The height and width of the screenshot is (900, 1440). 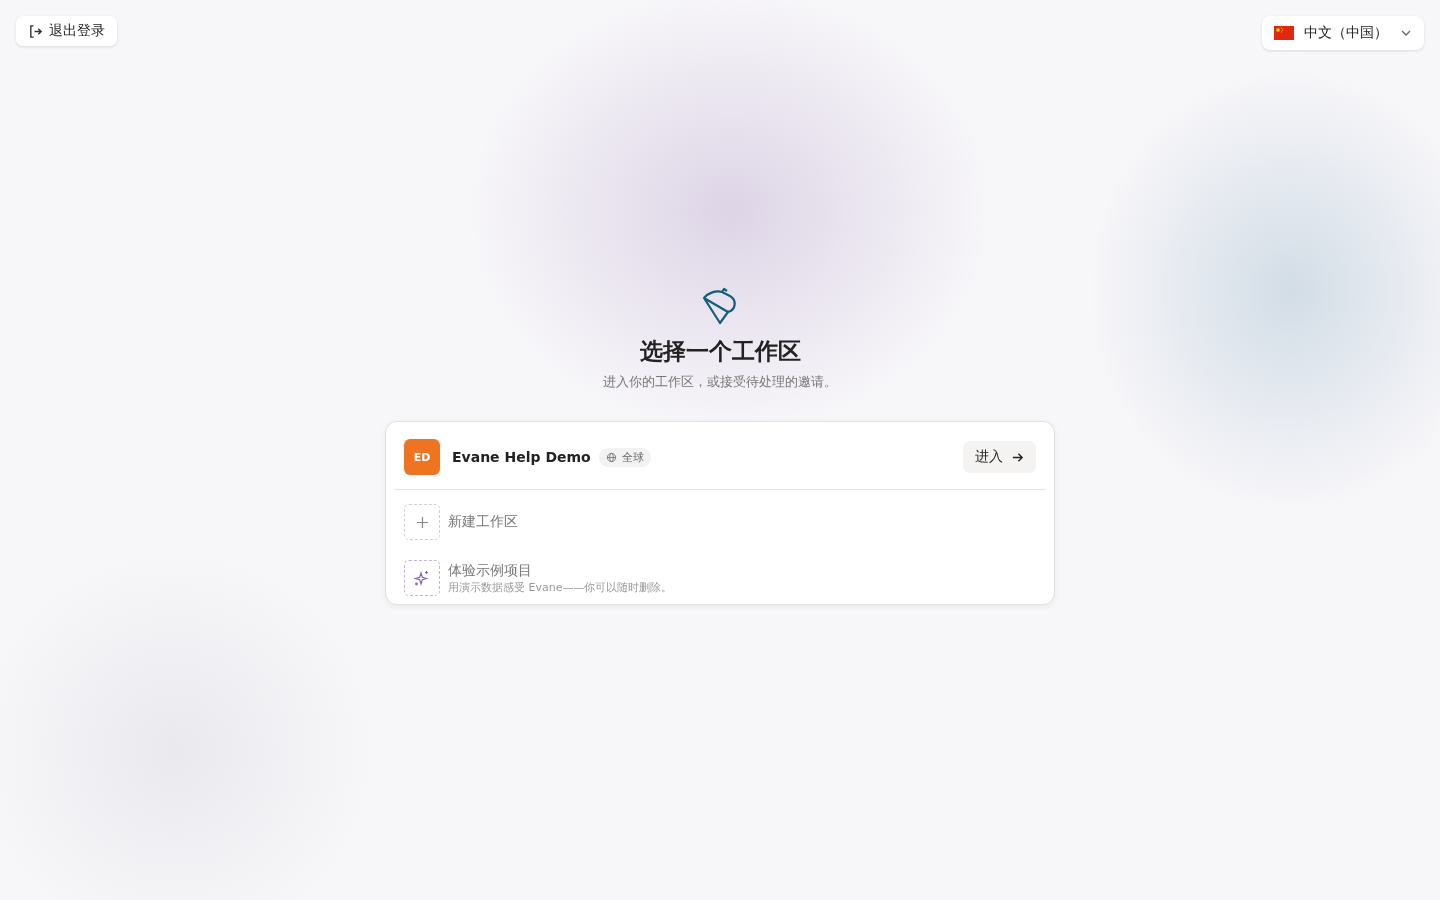 What do you see at coordinates (560, 587) in the screenshot?
I see `action-description: 用演示数据感受 Evane——你可以随时删除。` at bounding box center [560, 587].